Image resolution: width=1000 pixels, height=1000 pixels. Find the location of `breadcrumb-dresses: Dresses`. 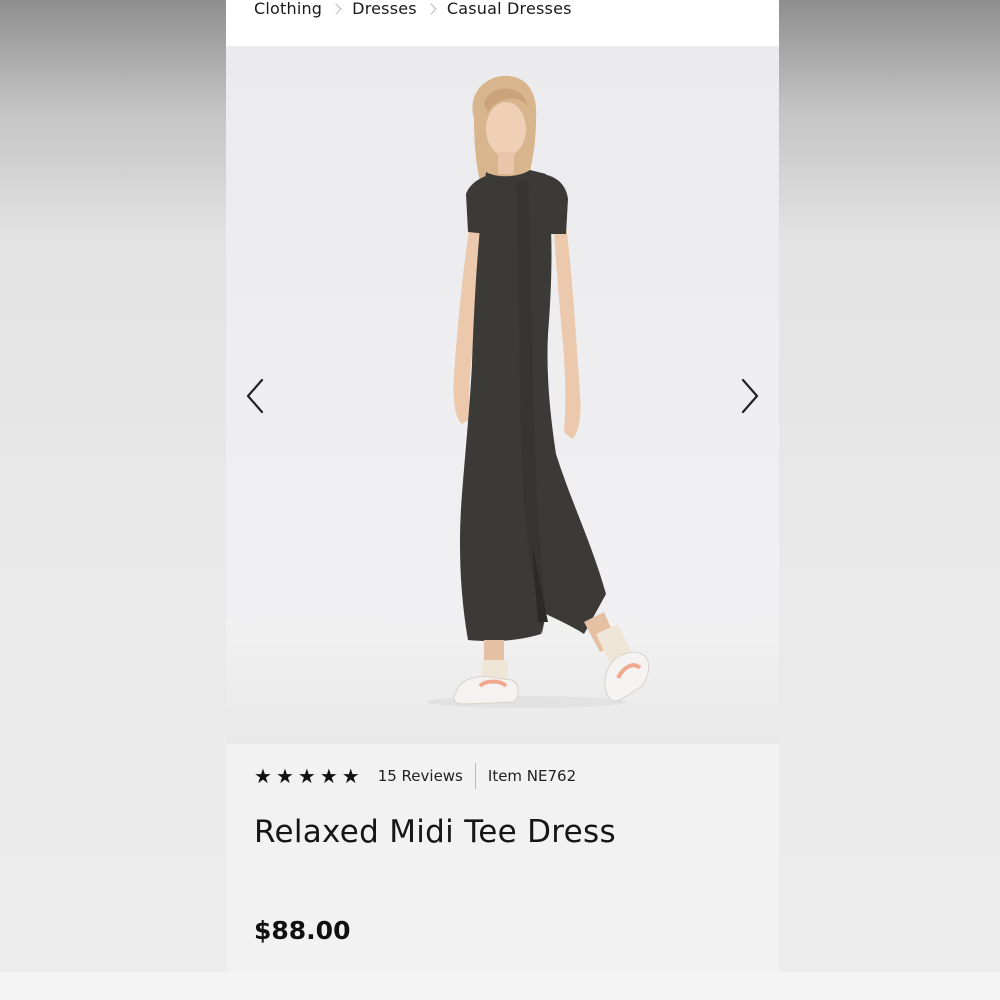

breadcrumb-dresses: Dresses is located at coordinates (384, 9).